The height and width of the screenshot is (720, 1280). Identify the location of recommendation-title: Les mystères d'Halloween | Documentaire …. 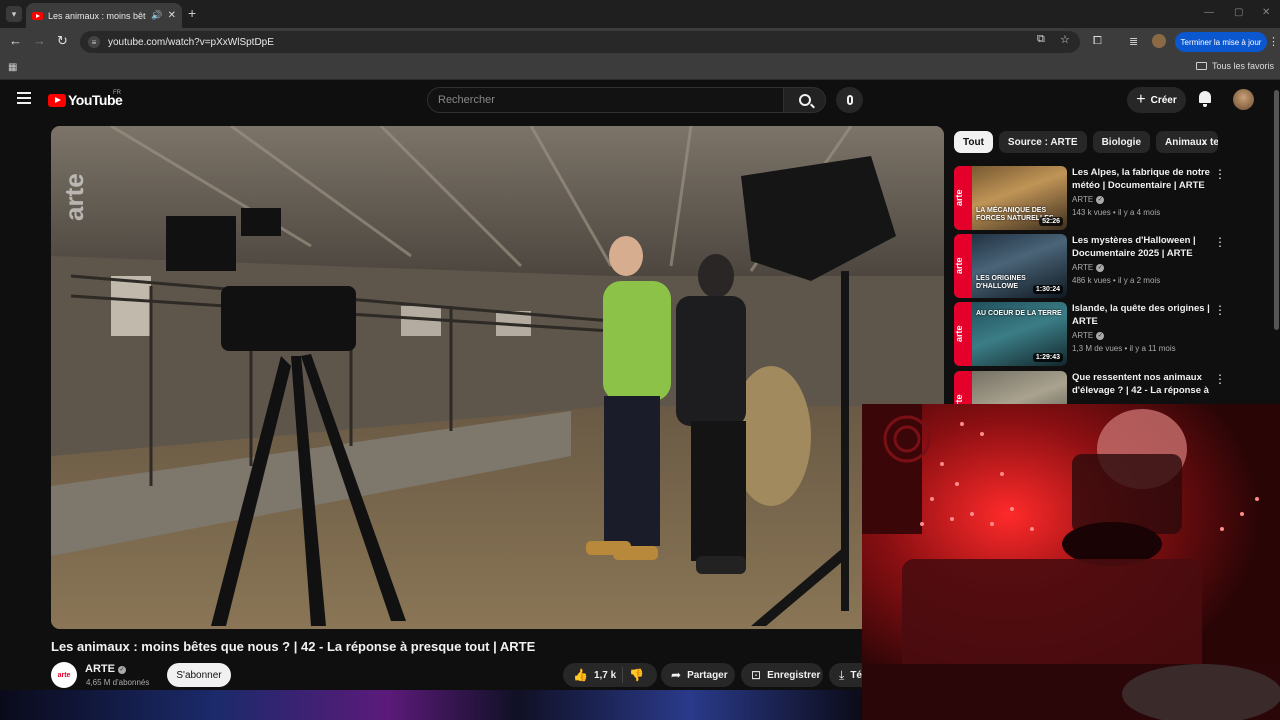
(1141, 247).